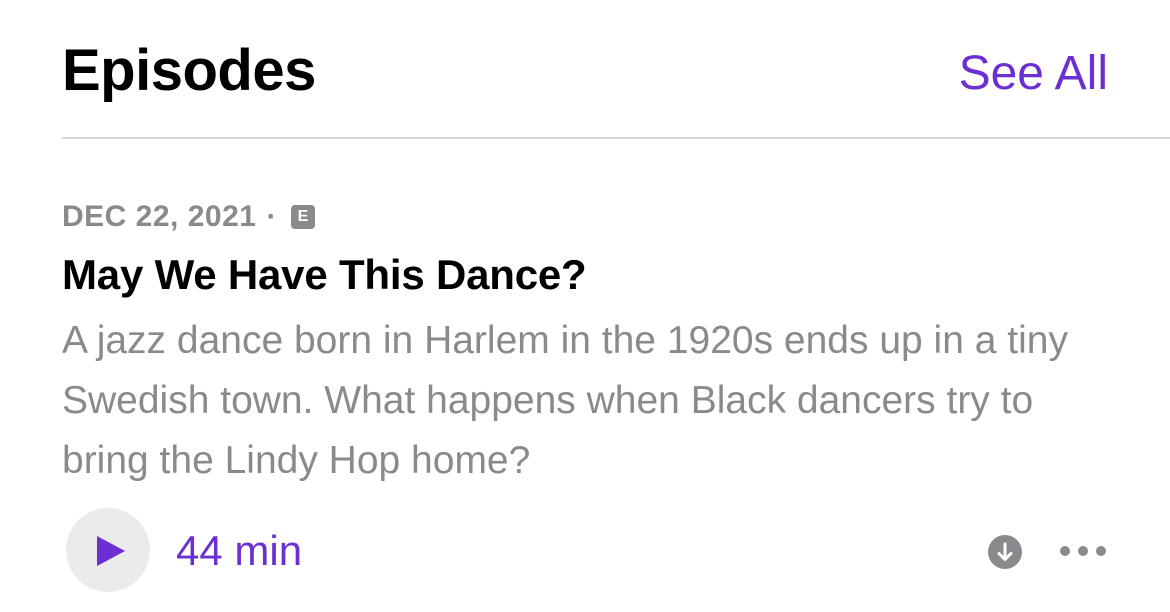 The image size is (1170, 612). What do you see at coordinates (302, 217) in the screenshot?
I see `explicit-badge: E` at bounding box center [302, 217].